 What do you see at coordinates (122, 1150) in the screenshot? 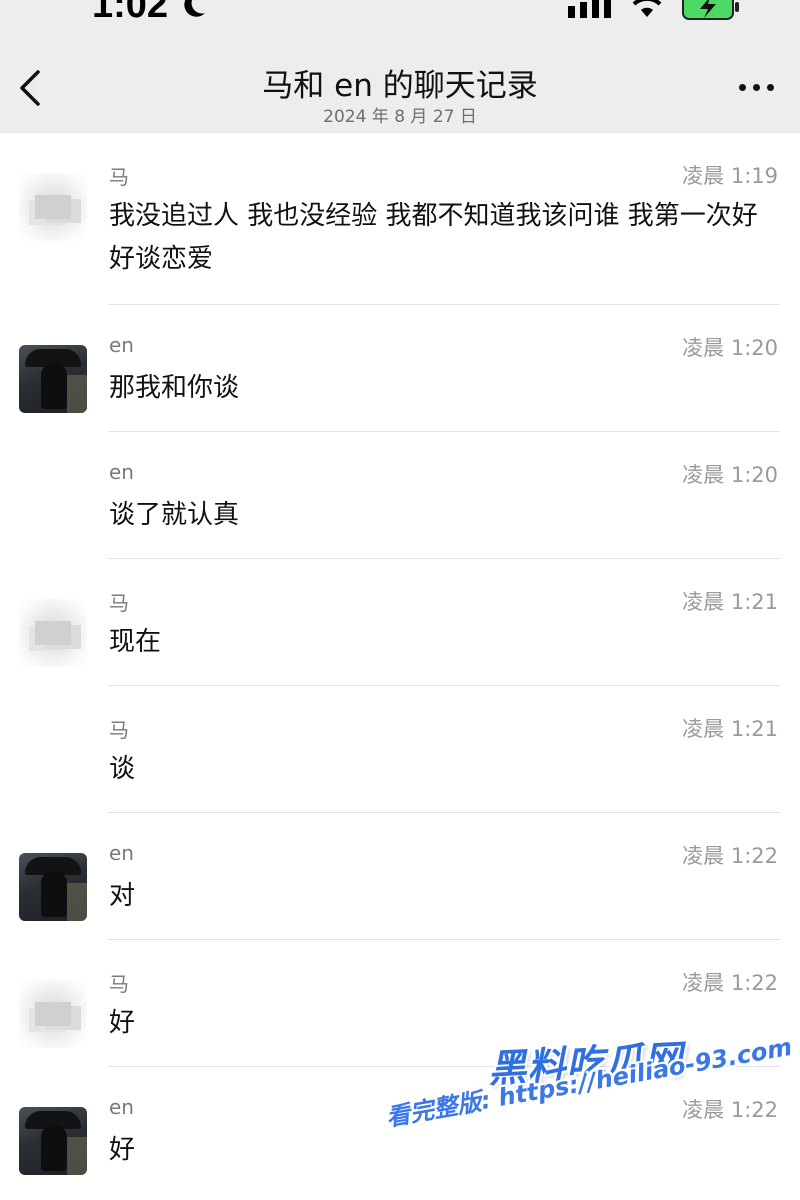
I see `message-text: 好` at bounding box center [122, 1150].